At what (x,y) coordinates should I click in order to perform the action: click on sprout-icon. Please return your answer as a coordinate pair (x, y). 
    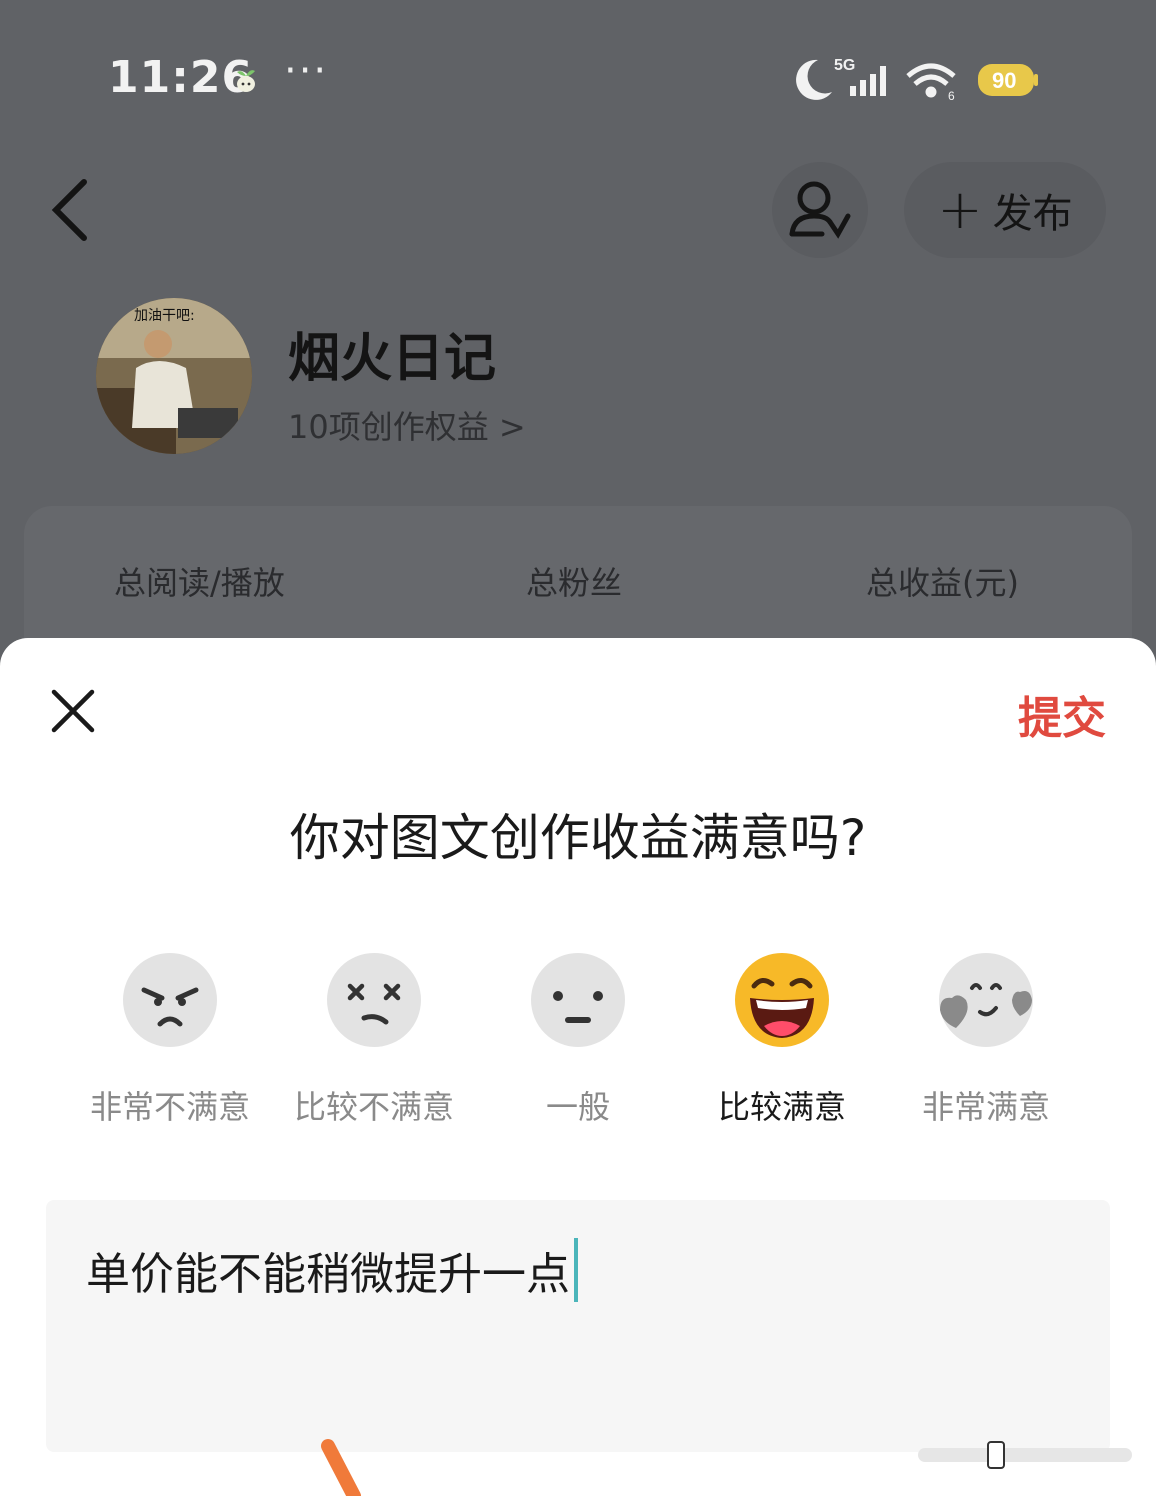
    Looking at the image, I should click on (246, 81).